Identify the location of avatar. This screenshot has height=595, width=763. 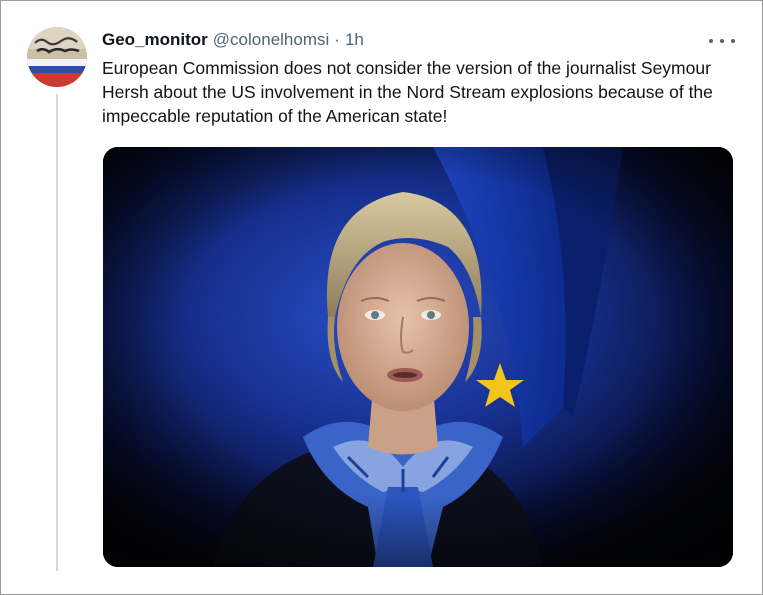
(57, 57).